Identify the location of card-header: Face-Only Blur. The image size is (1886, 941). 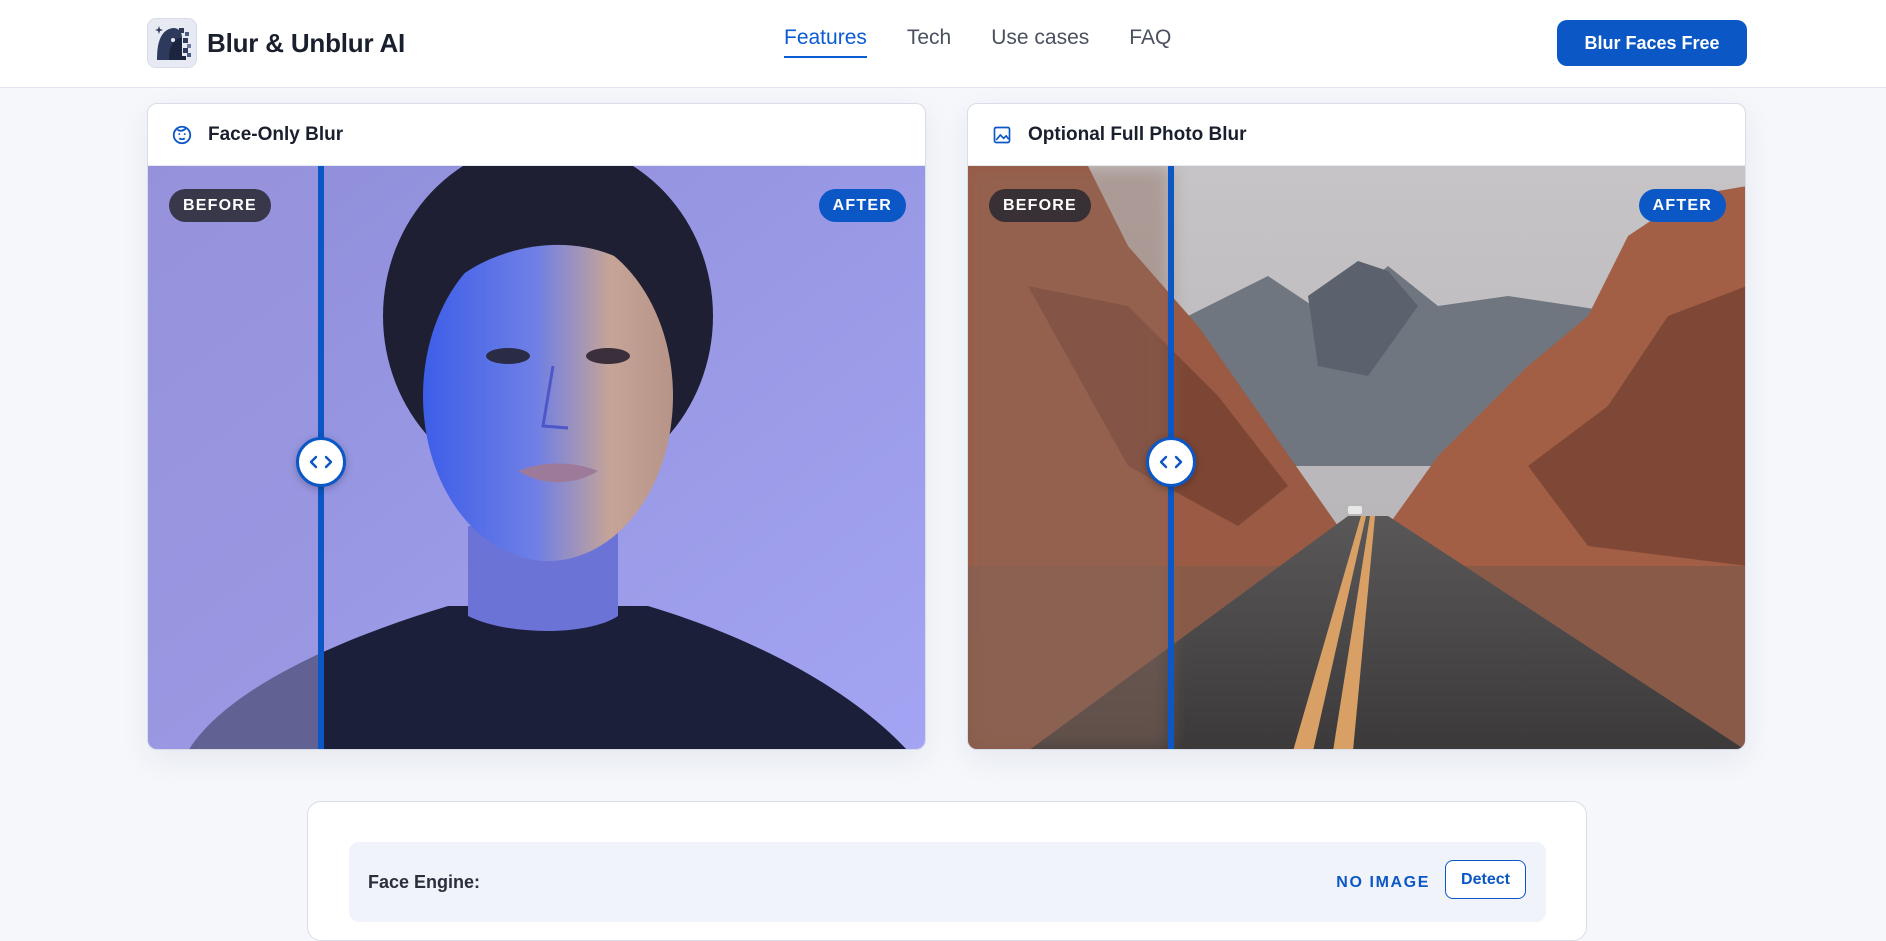
(536, 135).